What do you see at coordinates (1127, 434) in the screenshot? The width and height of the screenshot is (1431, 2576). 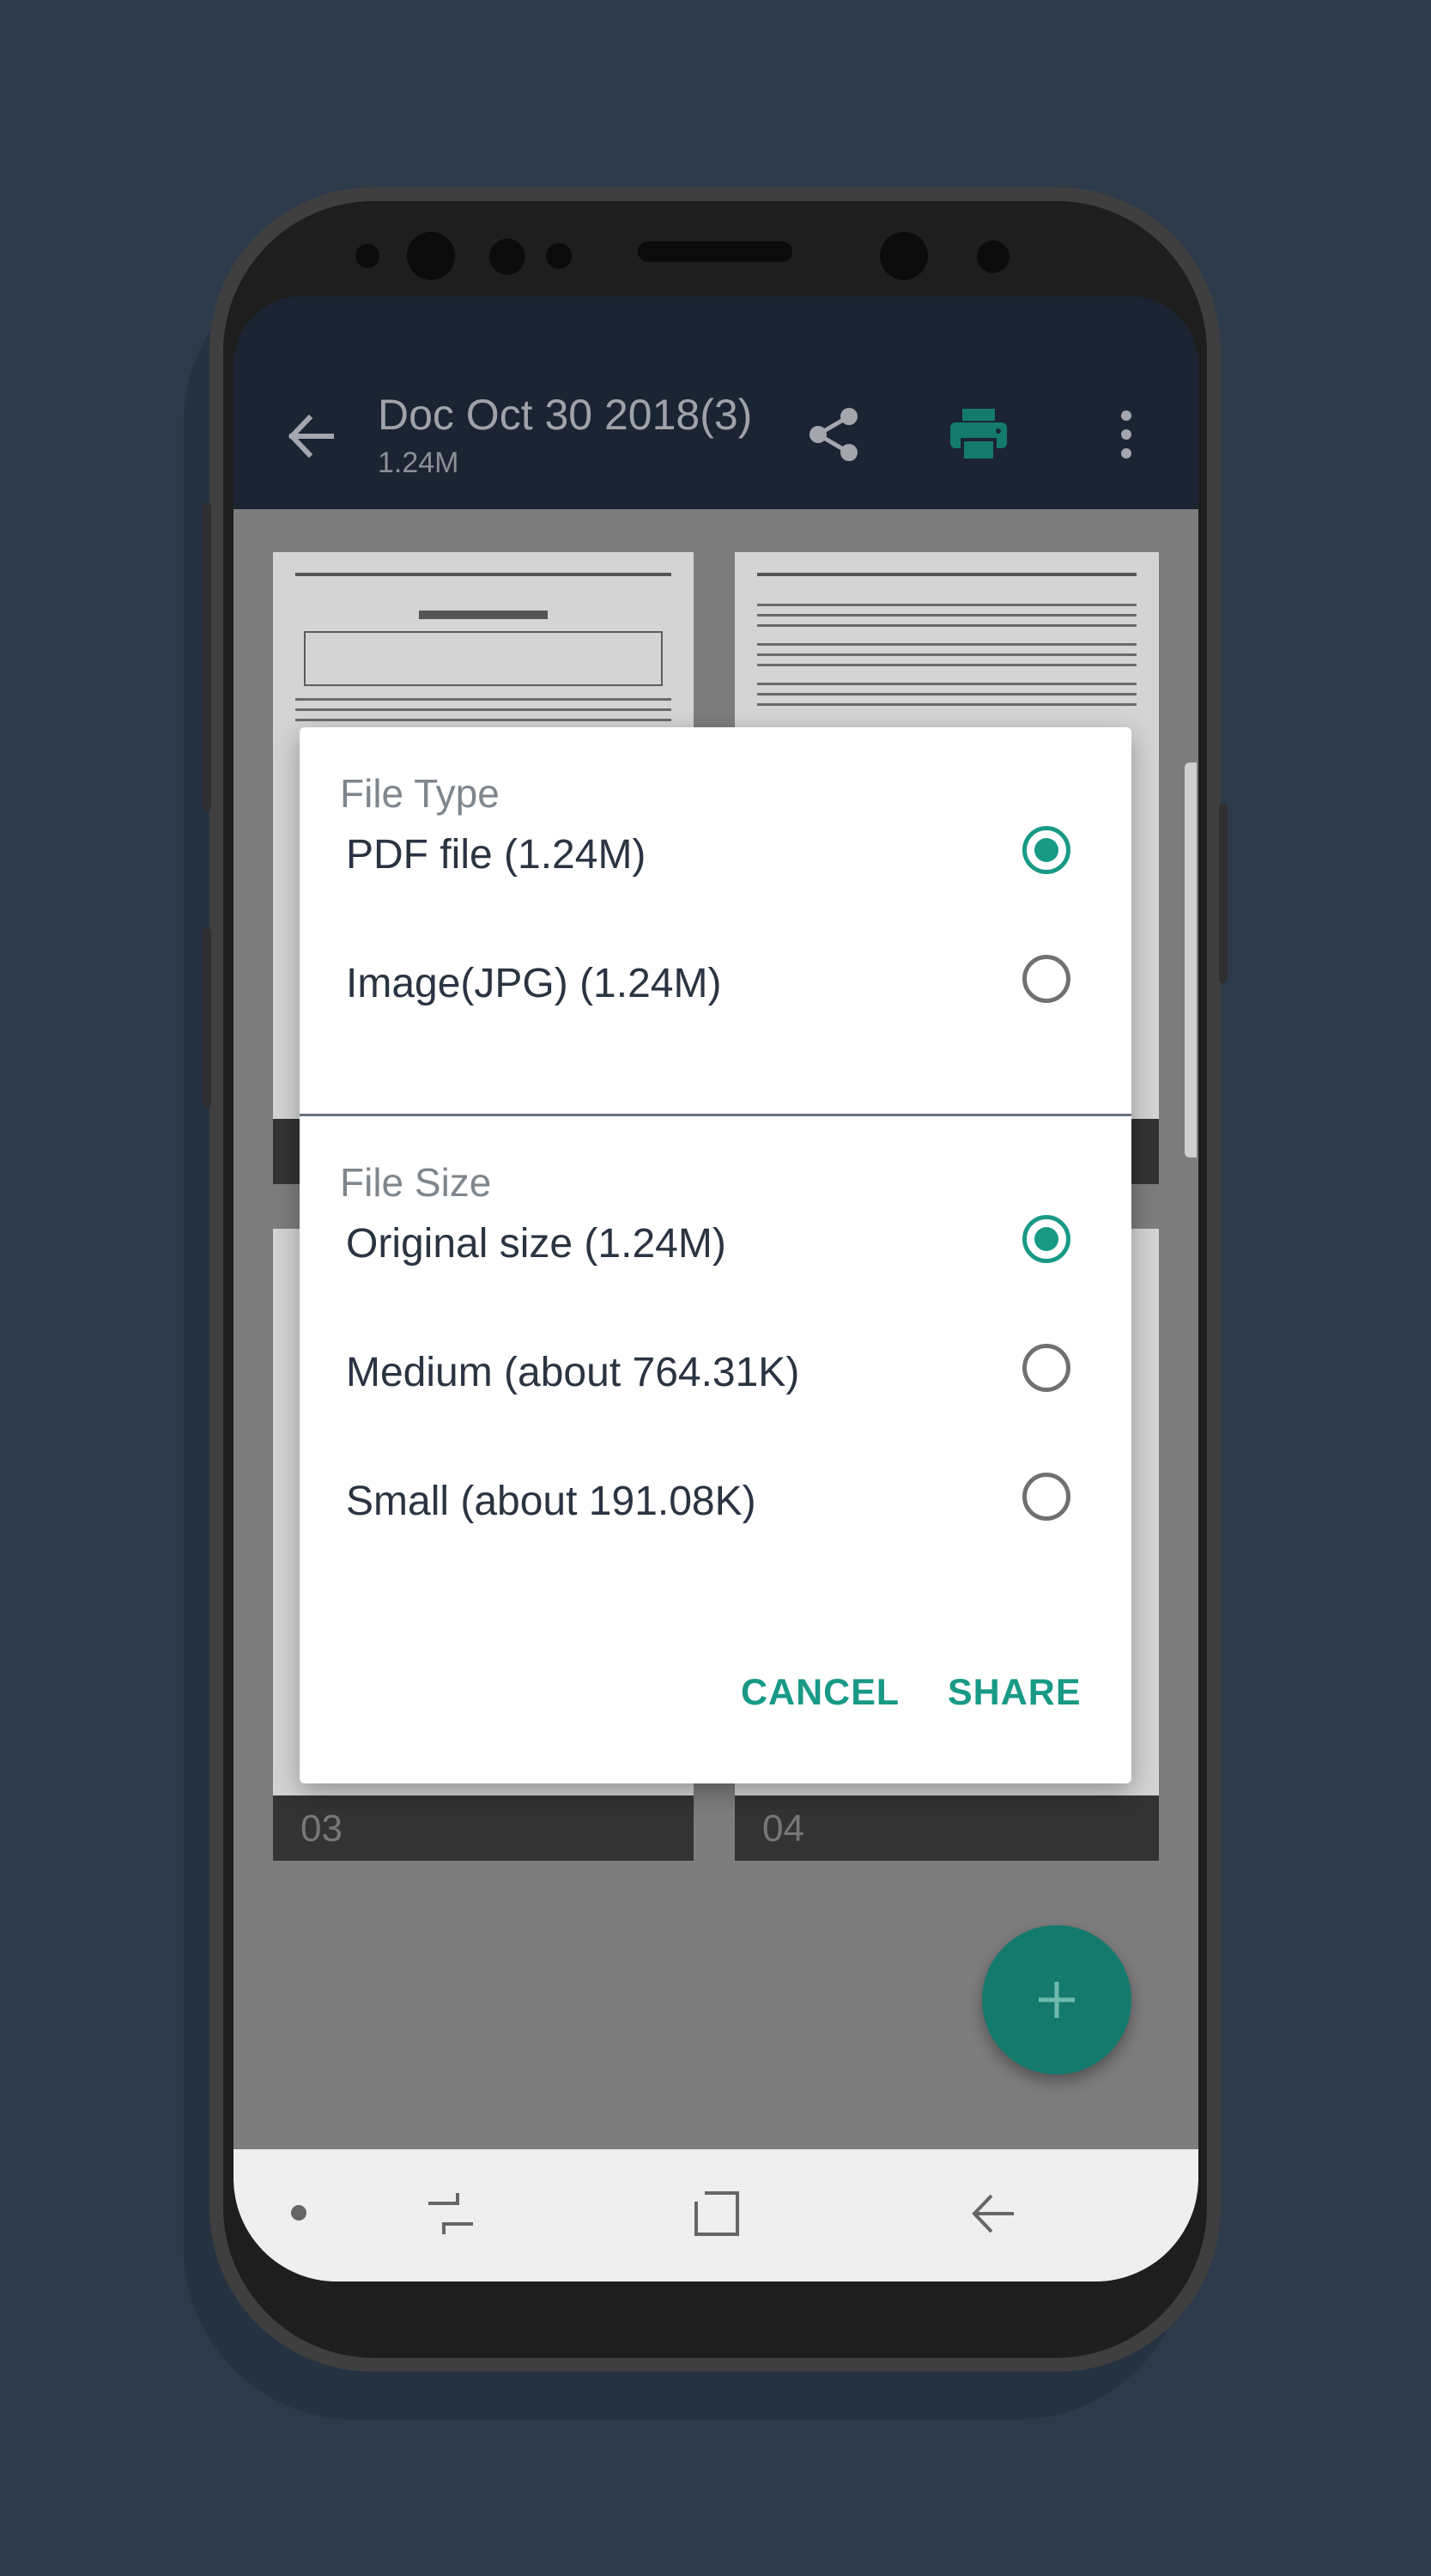 I see `more-vert-icon` at bounding box center [1127, 434].